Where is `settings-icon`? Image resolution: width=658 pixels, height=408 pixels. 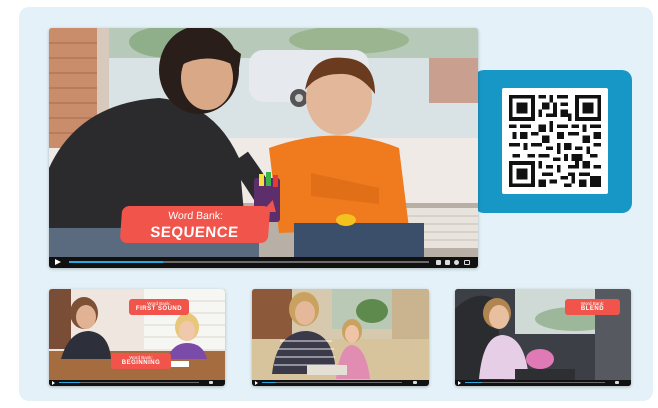
settings-icon is located at coordinates (456, 262).